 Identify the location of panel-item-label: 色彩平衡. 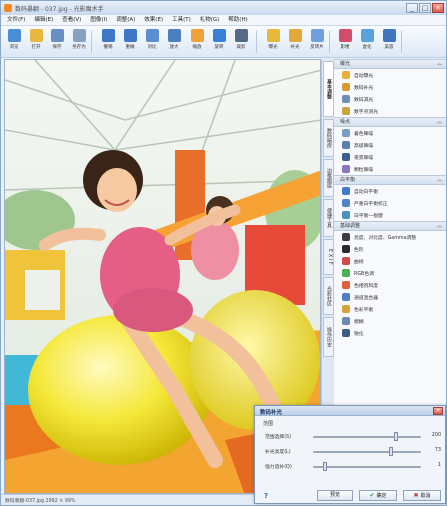
(364, 310).